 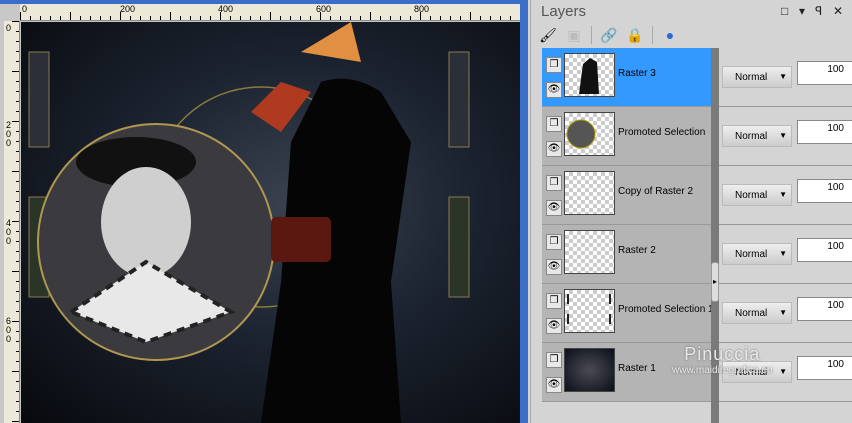 I want to click on layer-name: Promoted Selection, so click(x=662, y=132).